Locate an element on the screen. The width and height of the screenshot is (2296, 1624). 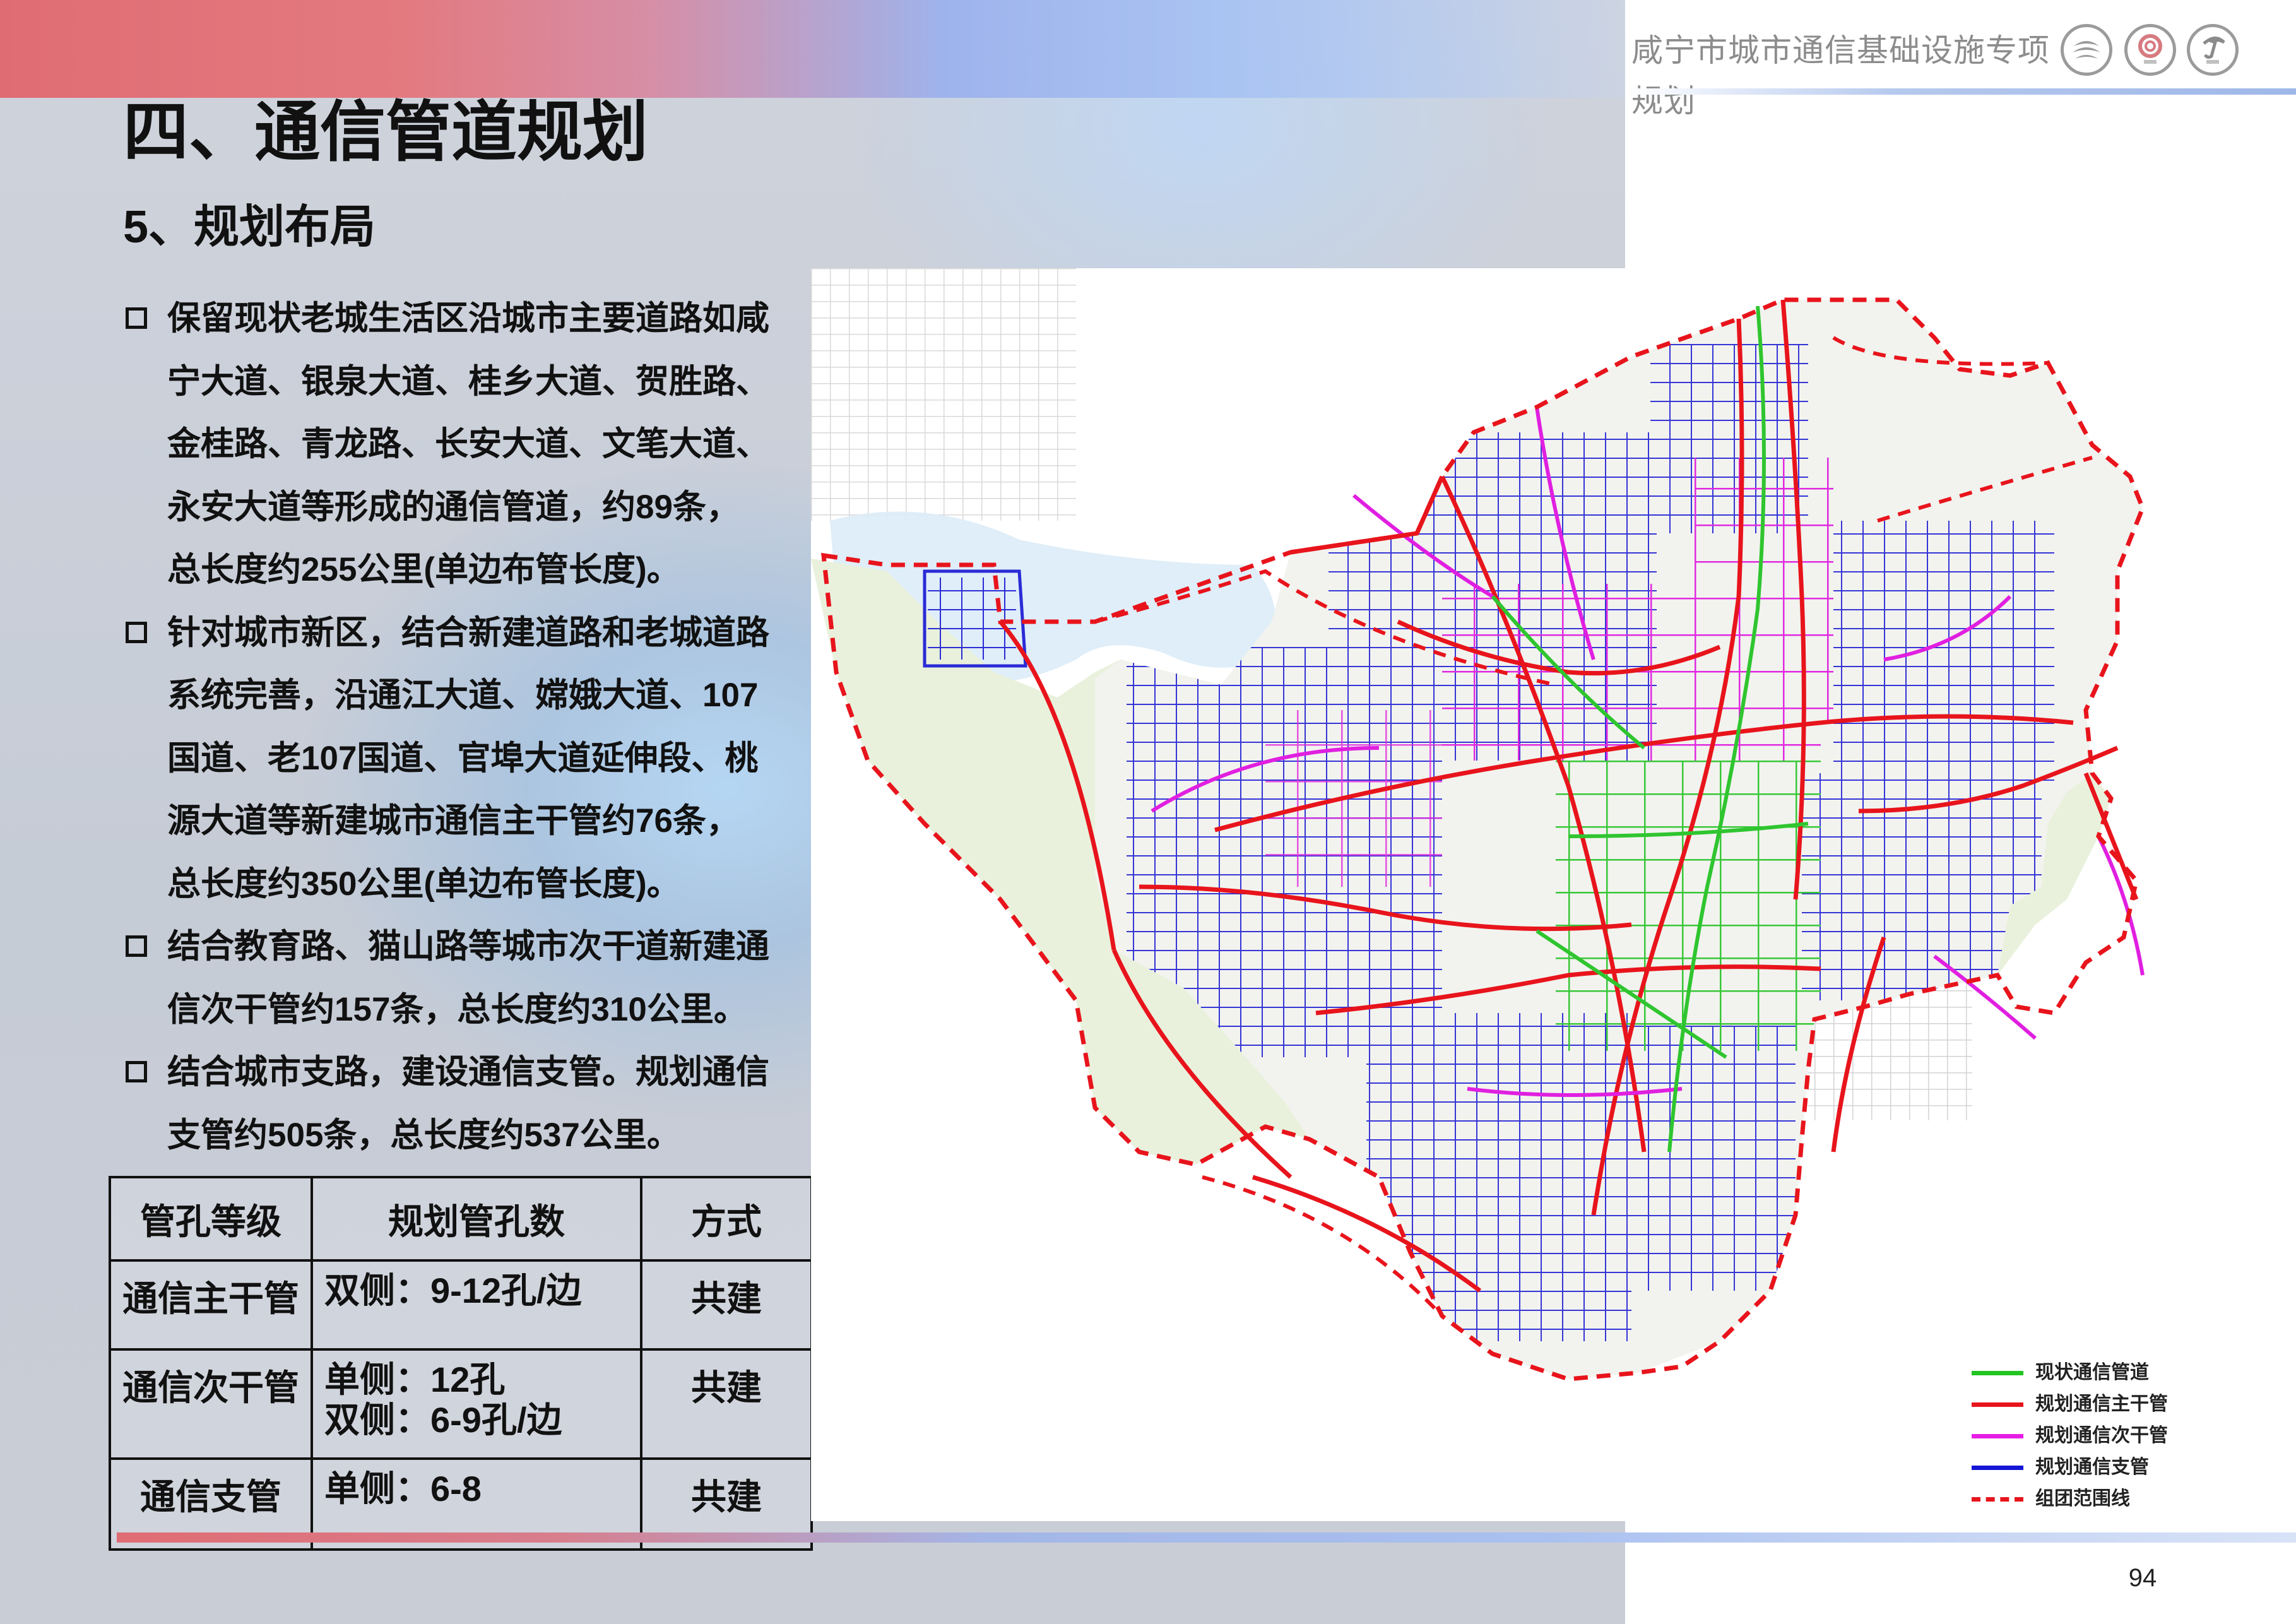
bullet-line: 永安大道等形成的通信管道，约89条， is located at coordinates (453, 507).